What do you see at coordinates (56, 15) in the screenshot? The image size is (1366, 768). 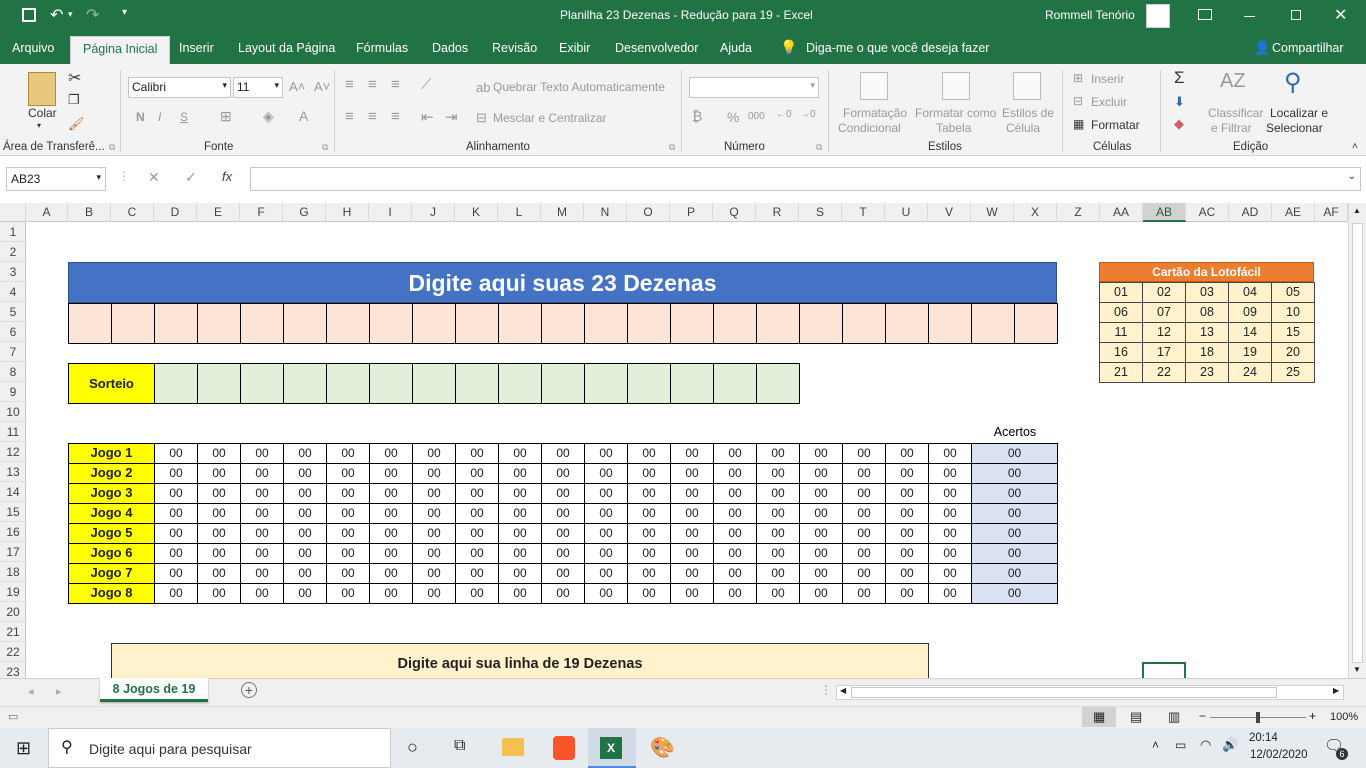 I see `undo-icon: ↶` at bounding box center [56, 15].